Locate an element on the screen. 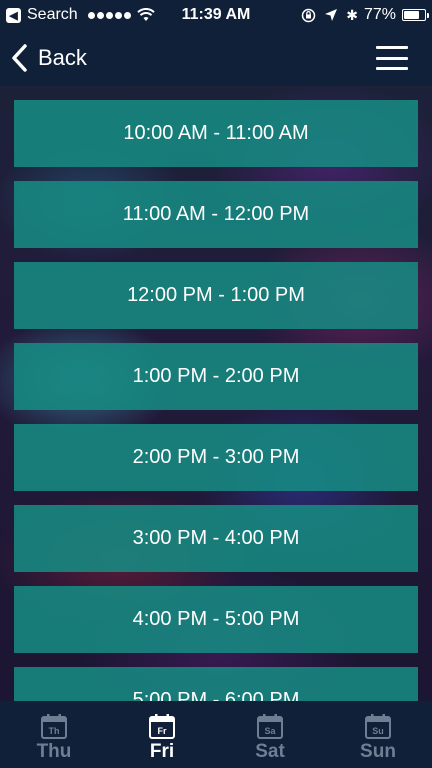  calendar-icon: Th is located at coordinates (54, 726).